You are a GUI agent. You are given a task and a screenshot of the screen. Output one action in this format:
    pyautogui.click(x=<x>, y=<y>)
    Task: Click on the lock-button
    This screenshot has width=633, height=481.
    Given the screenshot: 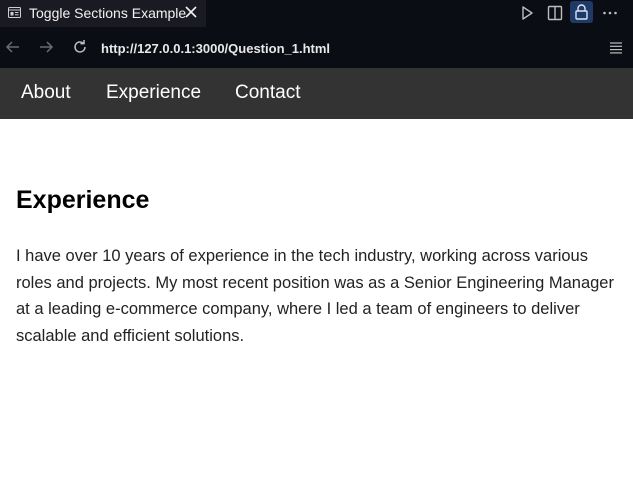 What is the action you would take?
    pyautogui.click(x=581, y=12)
    